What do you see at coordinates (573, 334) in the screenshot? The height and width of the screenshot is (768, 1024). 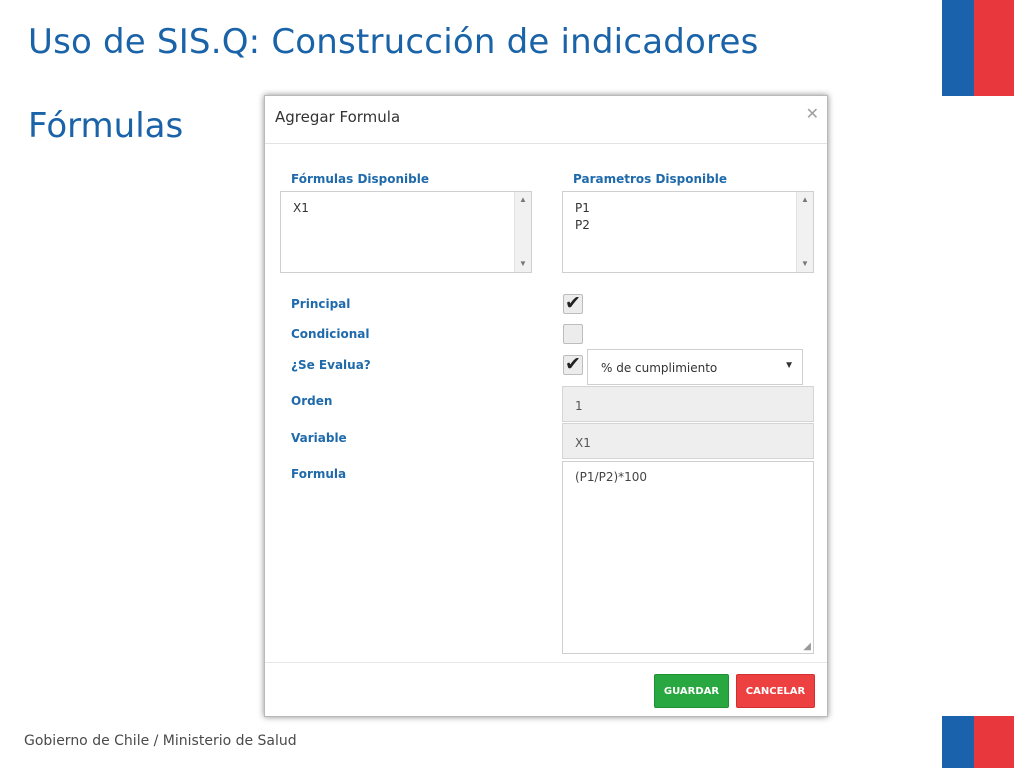 I see `condicional-checkbox: ✔` at bounding box center [573, 334].